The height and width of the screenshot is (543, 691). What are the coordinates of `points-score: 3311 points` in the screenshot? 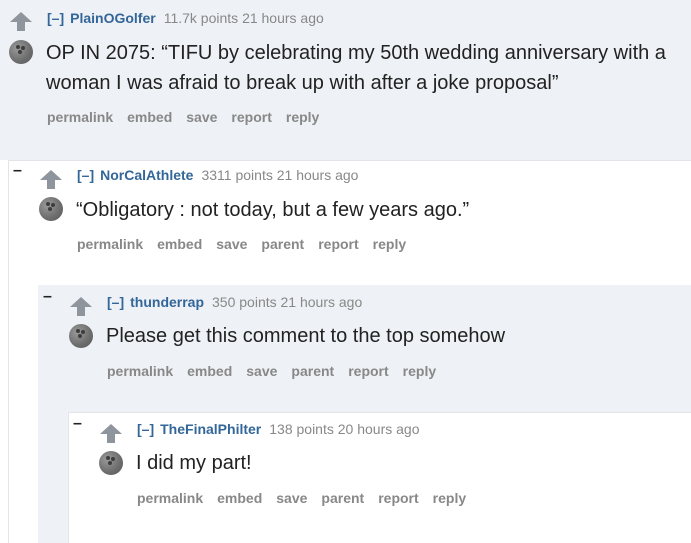 It's located at (237, 175).